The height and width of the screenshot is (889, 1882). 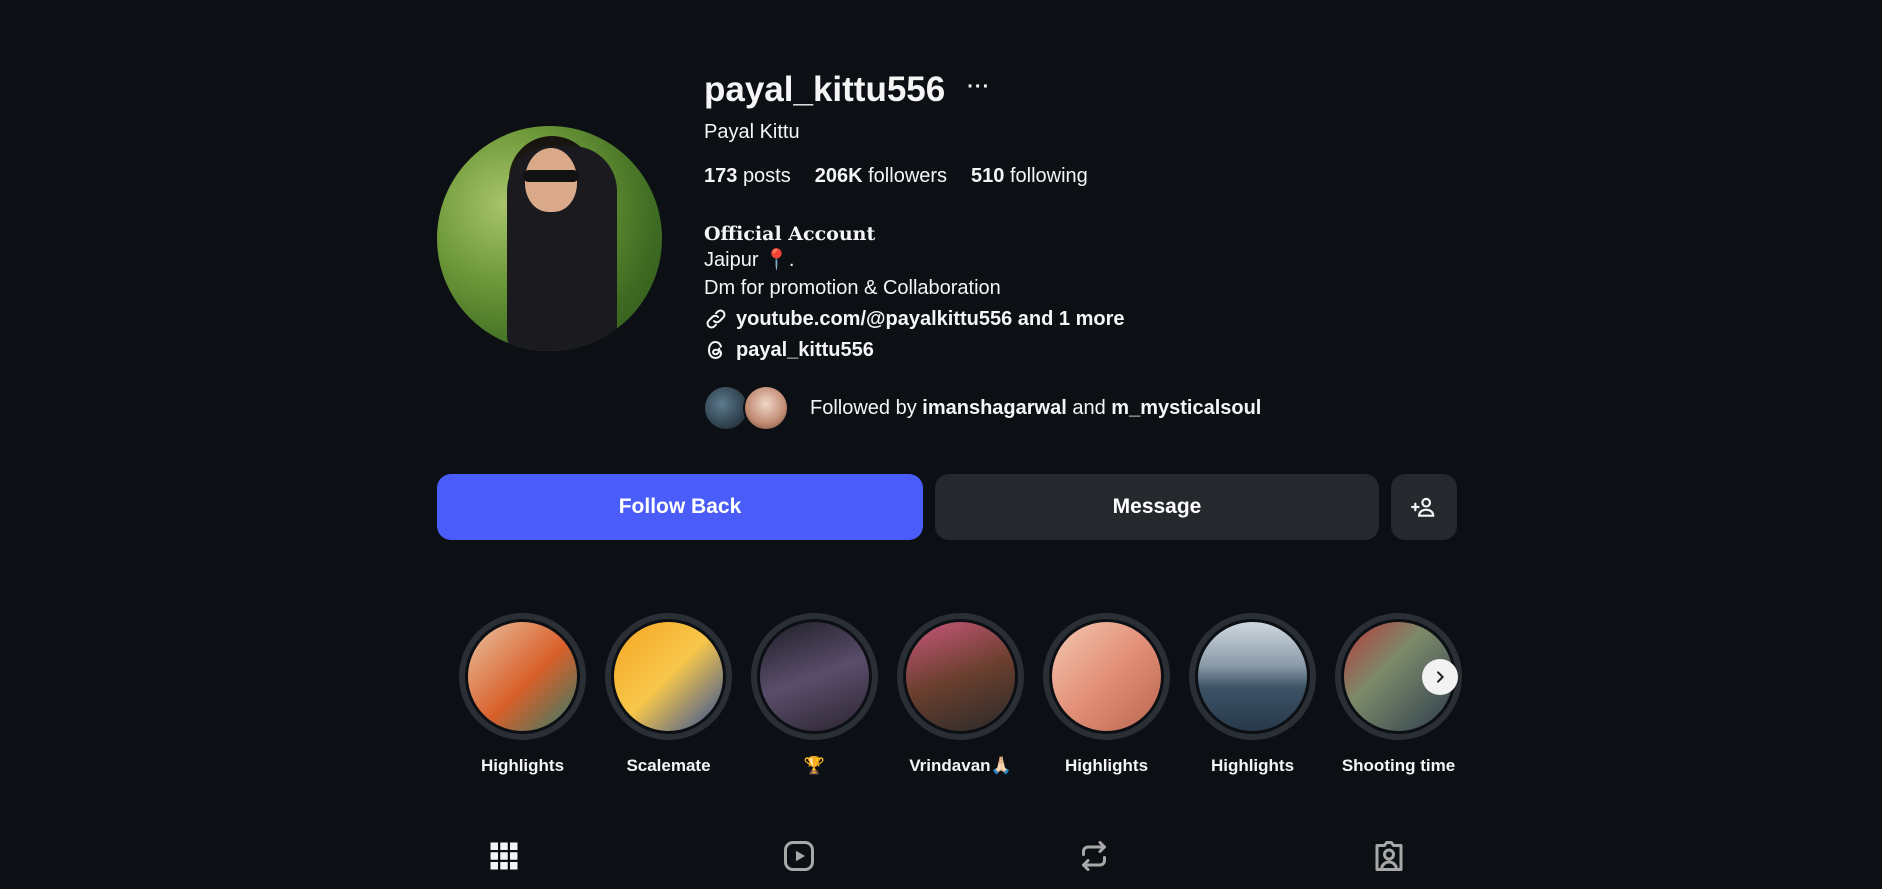 What do you see at coordinates (766, 176) in the screenshot?
I see `posts-label: posts` at bounding box center [766, 176].